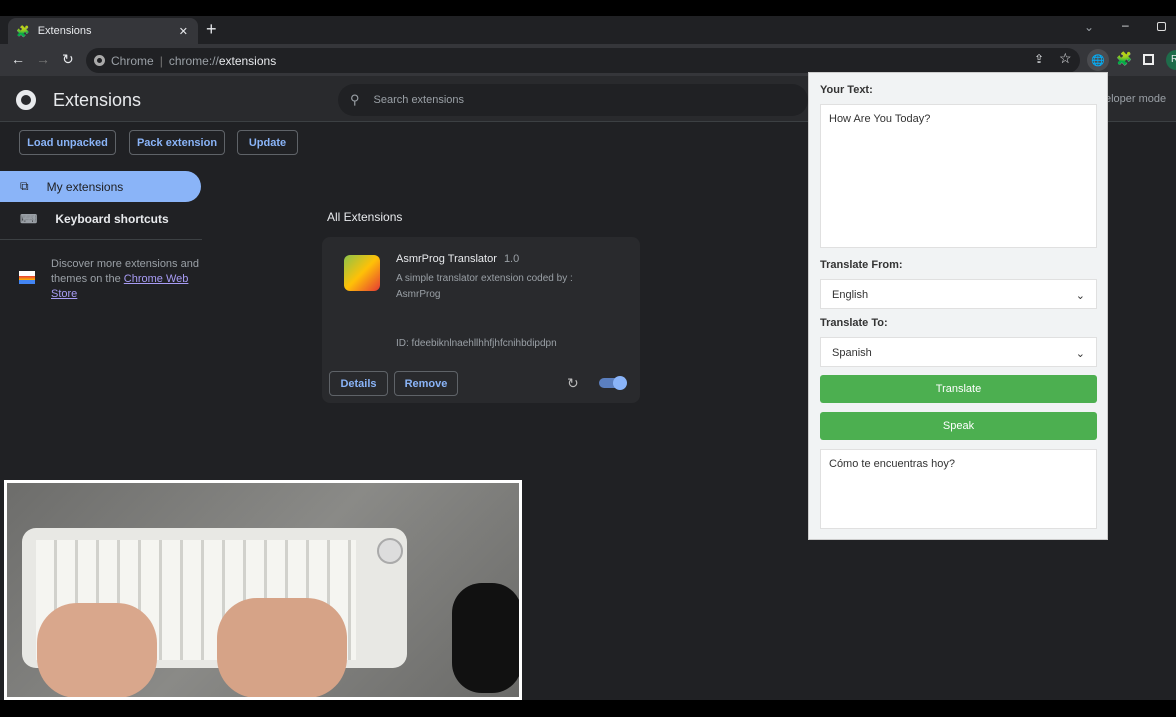 The image size is (1176, 717). Describe the element at coordinates (365, 217) in the screenshot. I see `section-title: All Extensions` at that location.